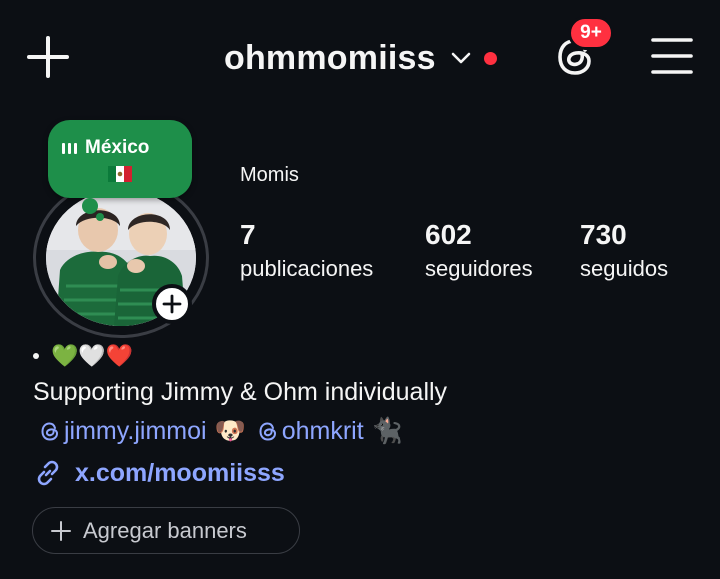  Describe the element at coordinates (322, 430) in the screenshot. I see `mention-ohmkrit-handle: ohmkrit` at that location.